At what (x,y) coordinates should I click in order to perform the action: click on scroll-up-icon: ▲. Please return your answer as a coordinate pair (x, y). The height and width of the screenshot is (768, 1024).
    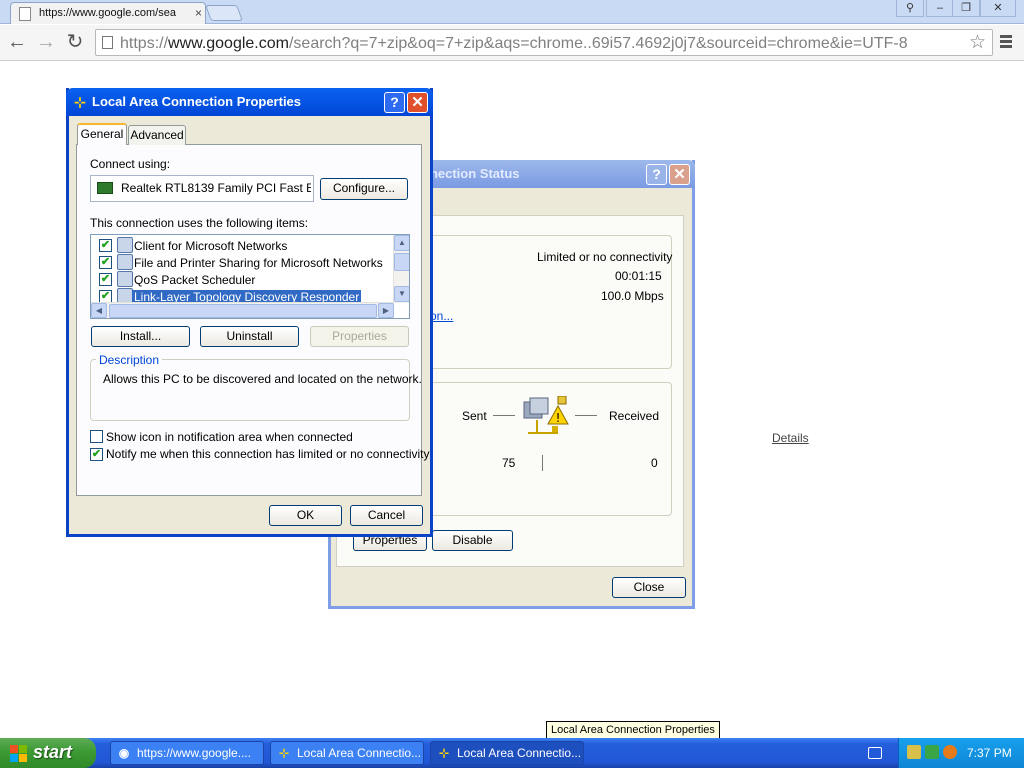
    Looking at the image, I should click on (401, 243).